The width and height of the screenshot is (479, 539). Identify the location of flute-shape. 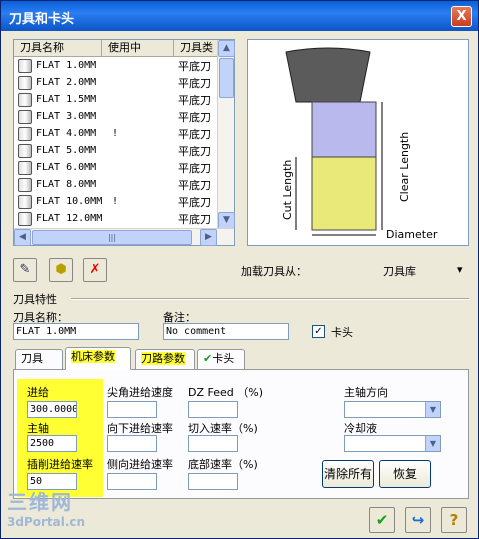
(344, 193).